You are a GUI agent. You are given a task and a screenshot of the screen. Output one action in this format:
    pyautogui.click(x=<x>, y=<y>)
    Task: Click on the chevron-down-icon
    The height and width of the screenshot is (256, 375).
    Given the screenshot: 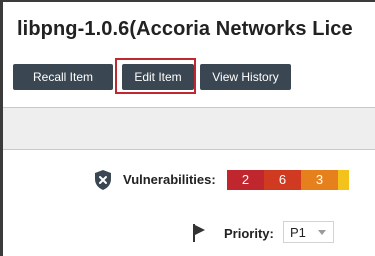 What is the action you would take?
    pyautogui.click(x=322, y=232)
    